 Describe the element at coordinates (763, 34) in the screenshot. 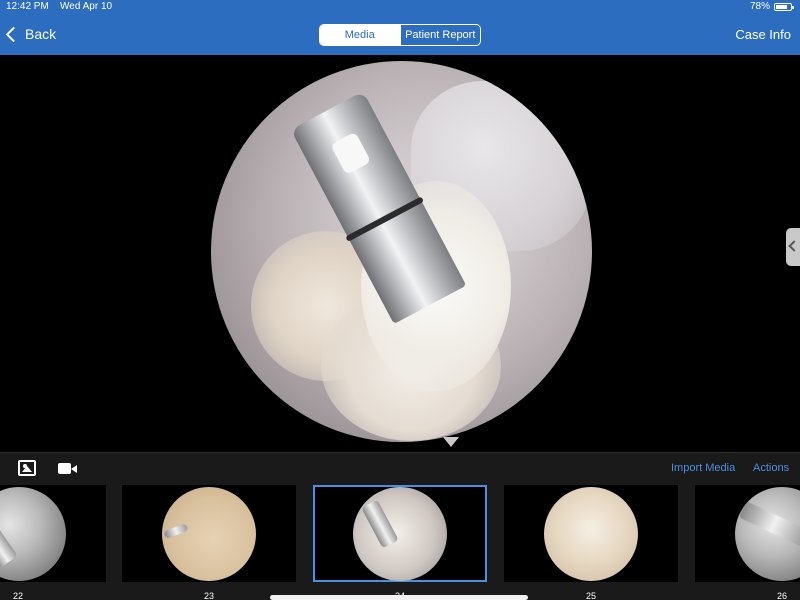

I see `case-info-button: Case Info` at that location.